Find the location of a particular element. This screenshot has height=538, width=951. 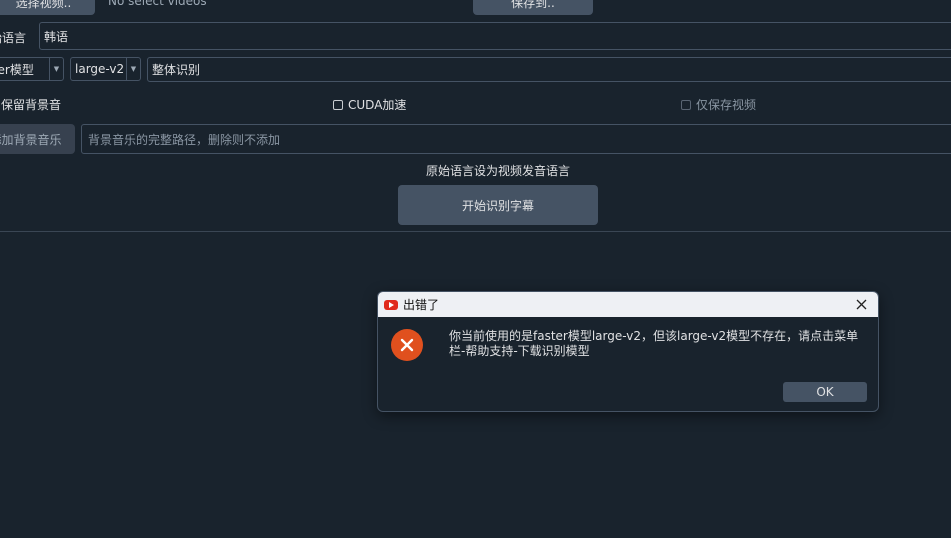

save-video-only-checkbox: 仅保存视频 is located at coordinates (718, 104).